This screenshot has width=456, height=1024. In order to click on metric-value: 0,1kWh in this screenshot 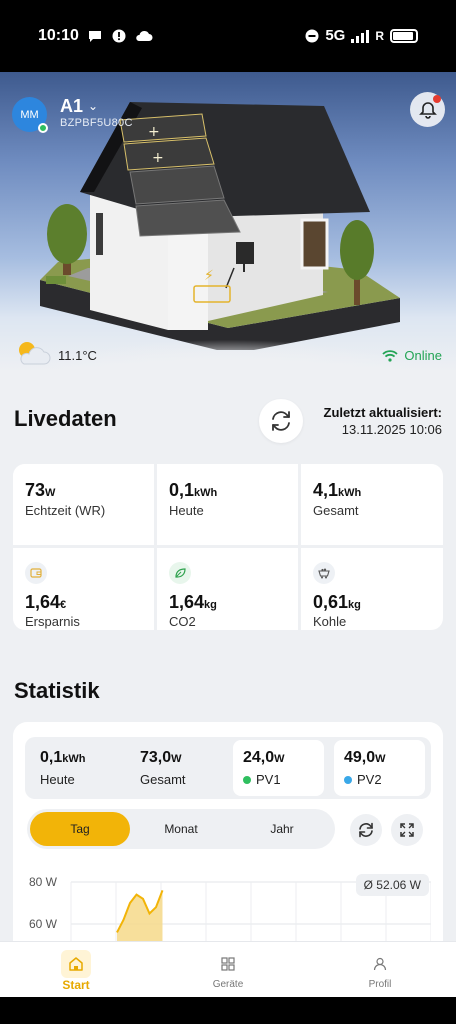, I will do `click(193, 490)`.